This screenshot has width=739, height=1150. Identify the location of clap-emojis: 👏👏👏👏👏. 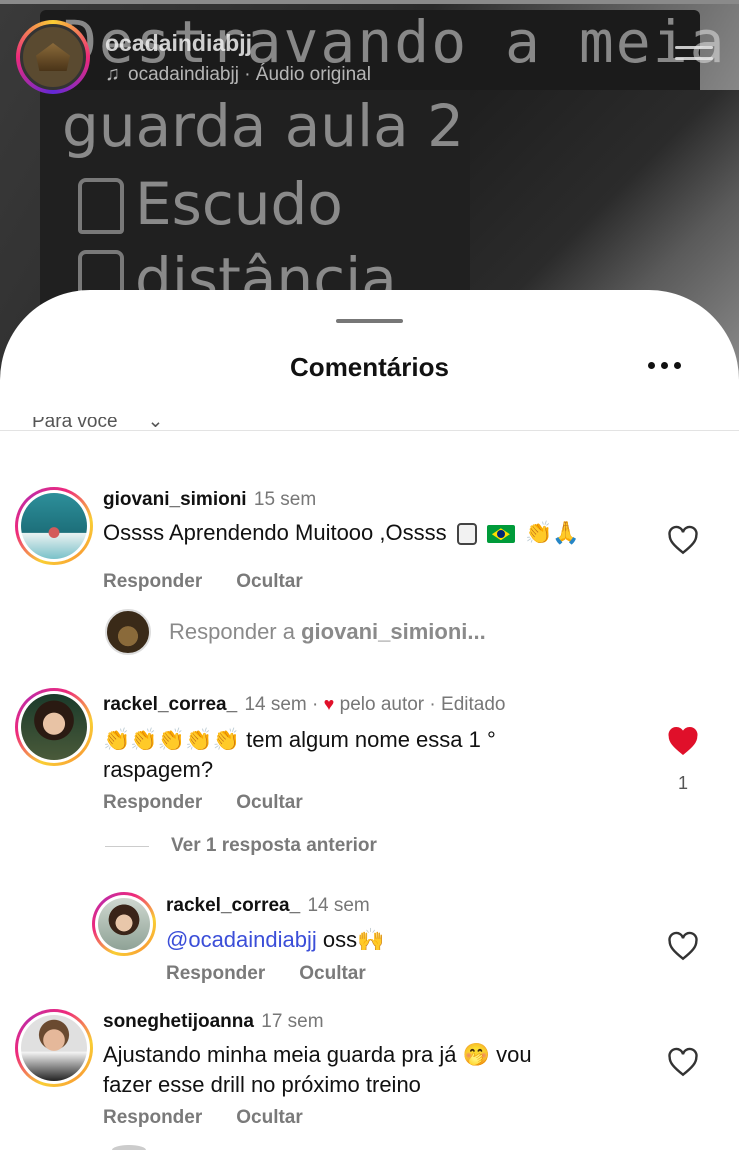
(171, 740).